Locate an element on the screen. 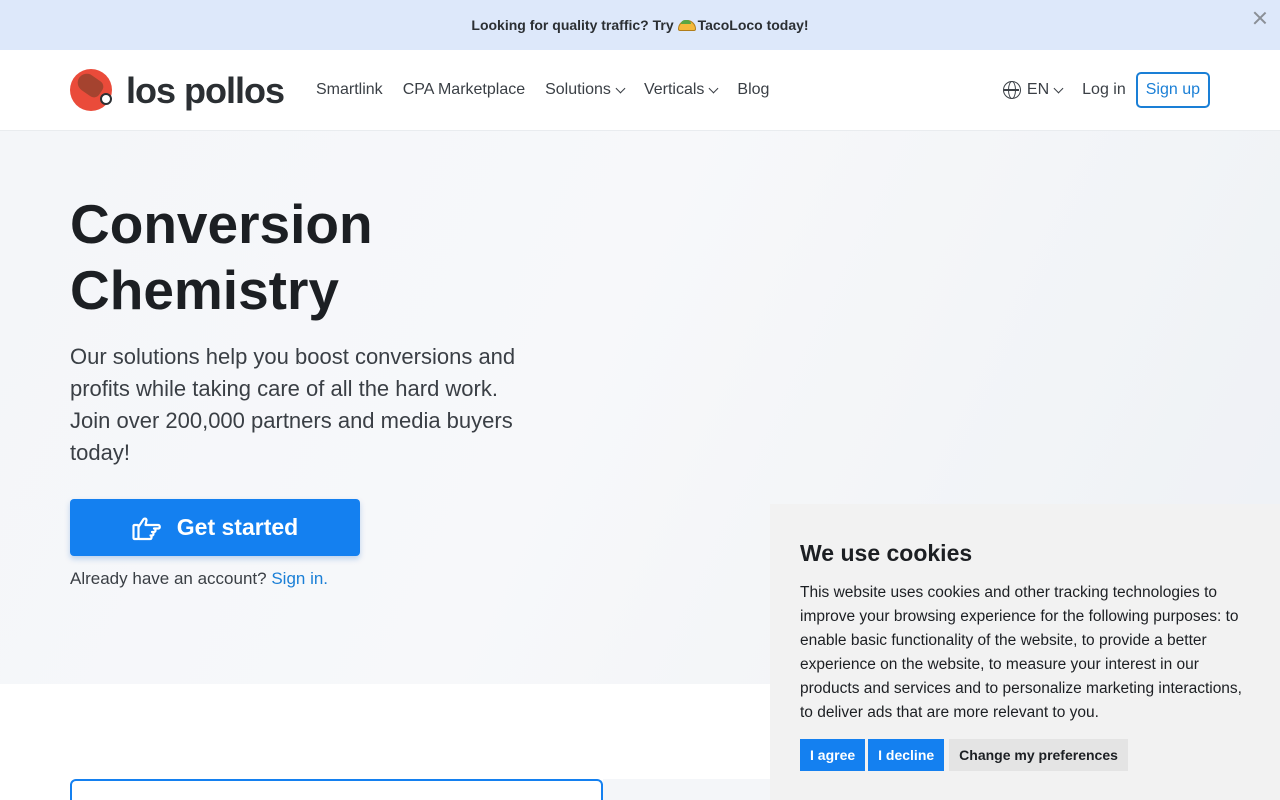 The width and height of the screenshot is (1280, 800). sign-in-link: Sign in. is located at coordinates (299, 578).